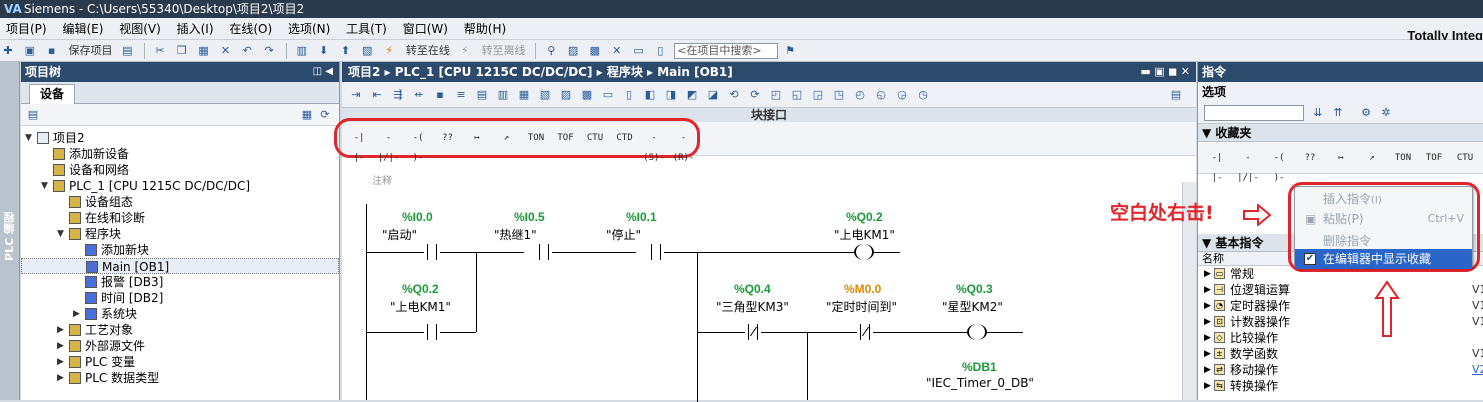  What do you see at coordinates (140, 29) in the screenshot?
I see `menu-view: 视图(V)` at bounding box center [140, 29].